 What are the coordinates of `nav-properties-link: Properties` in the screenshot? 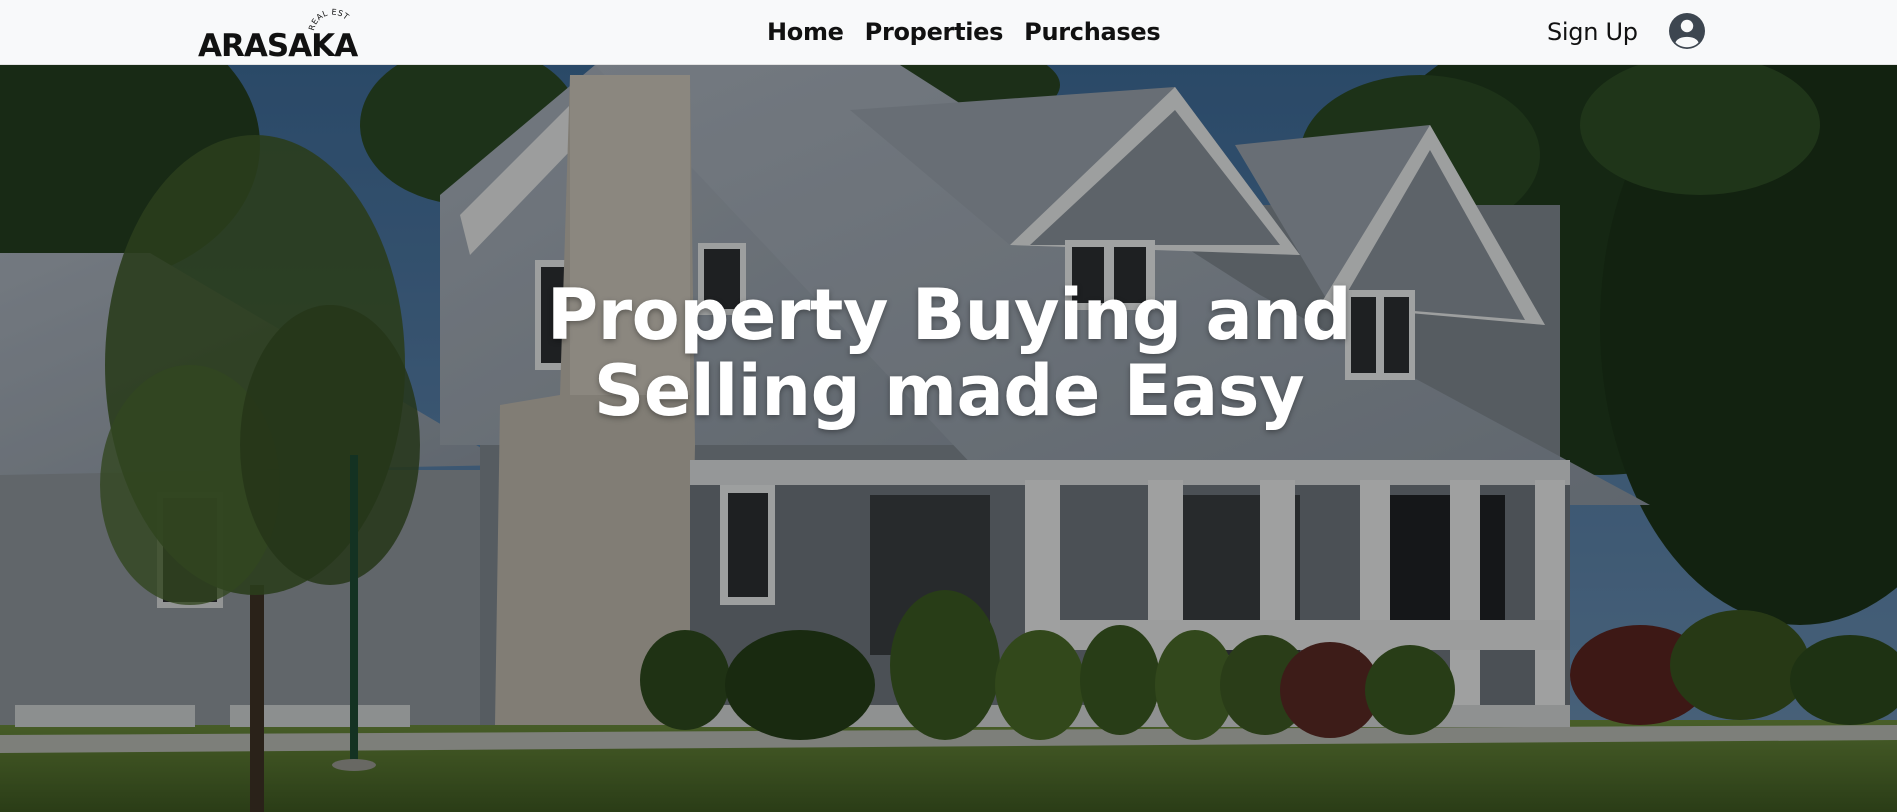 It's located at (934, 32).